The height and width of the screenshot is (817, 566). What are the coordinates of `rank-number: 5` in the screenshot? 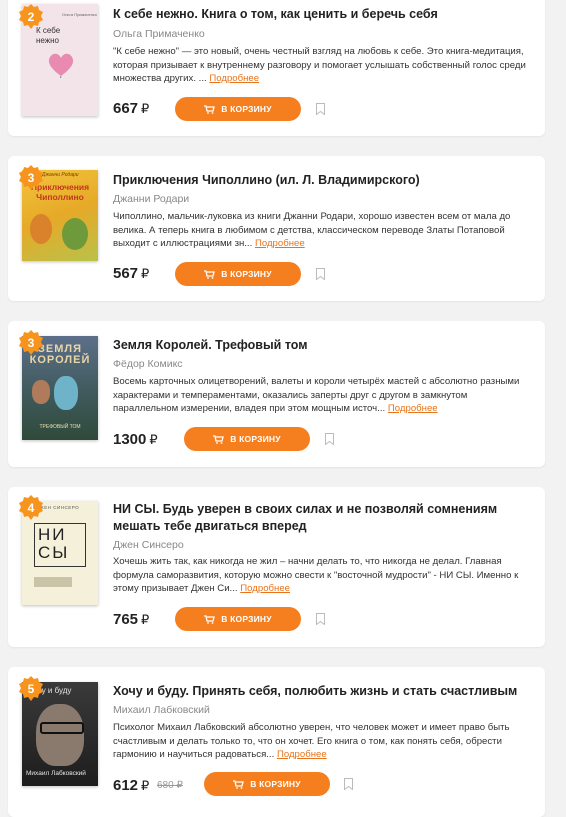 It's located at (31, 689).